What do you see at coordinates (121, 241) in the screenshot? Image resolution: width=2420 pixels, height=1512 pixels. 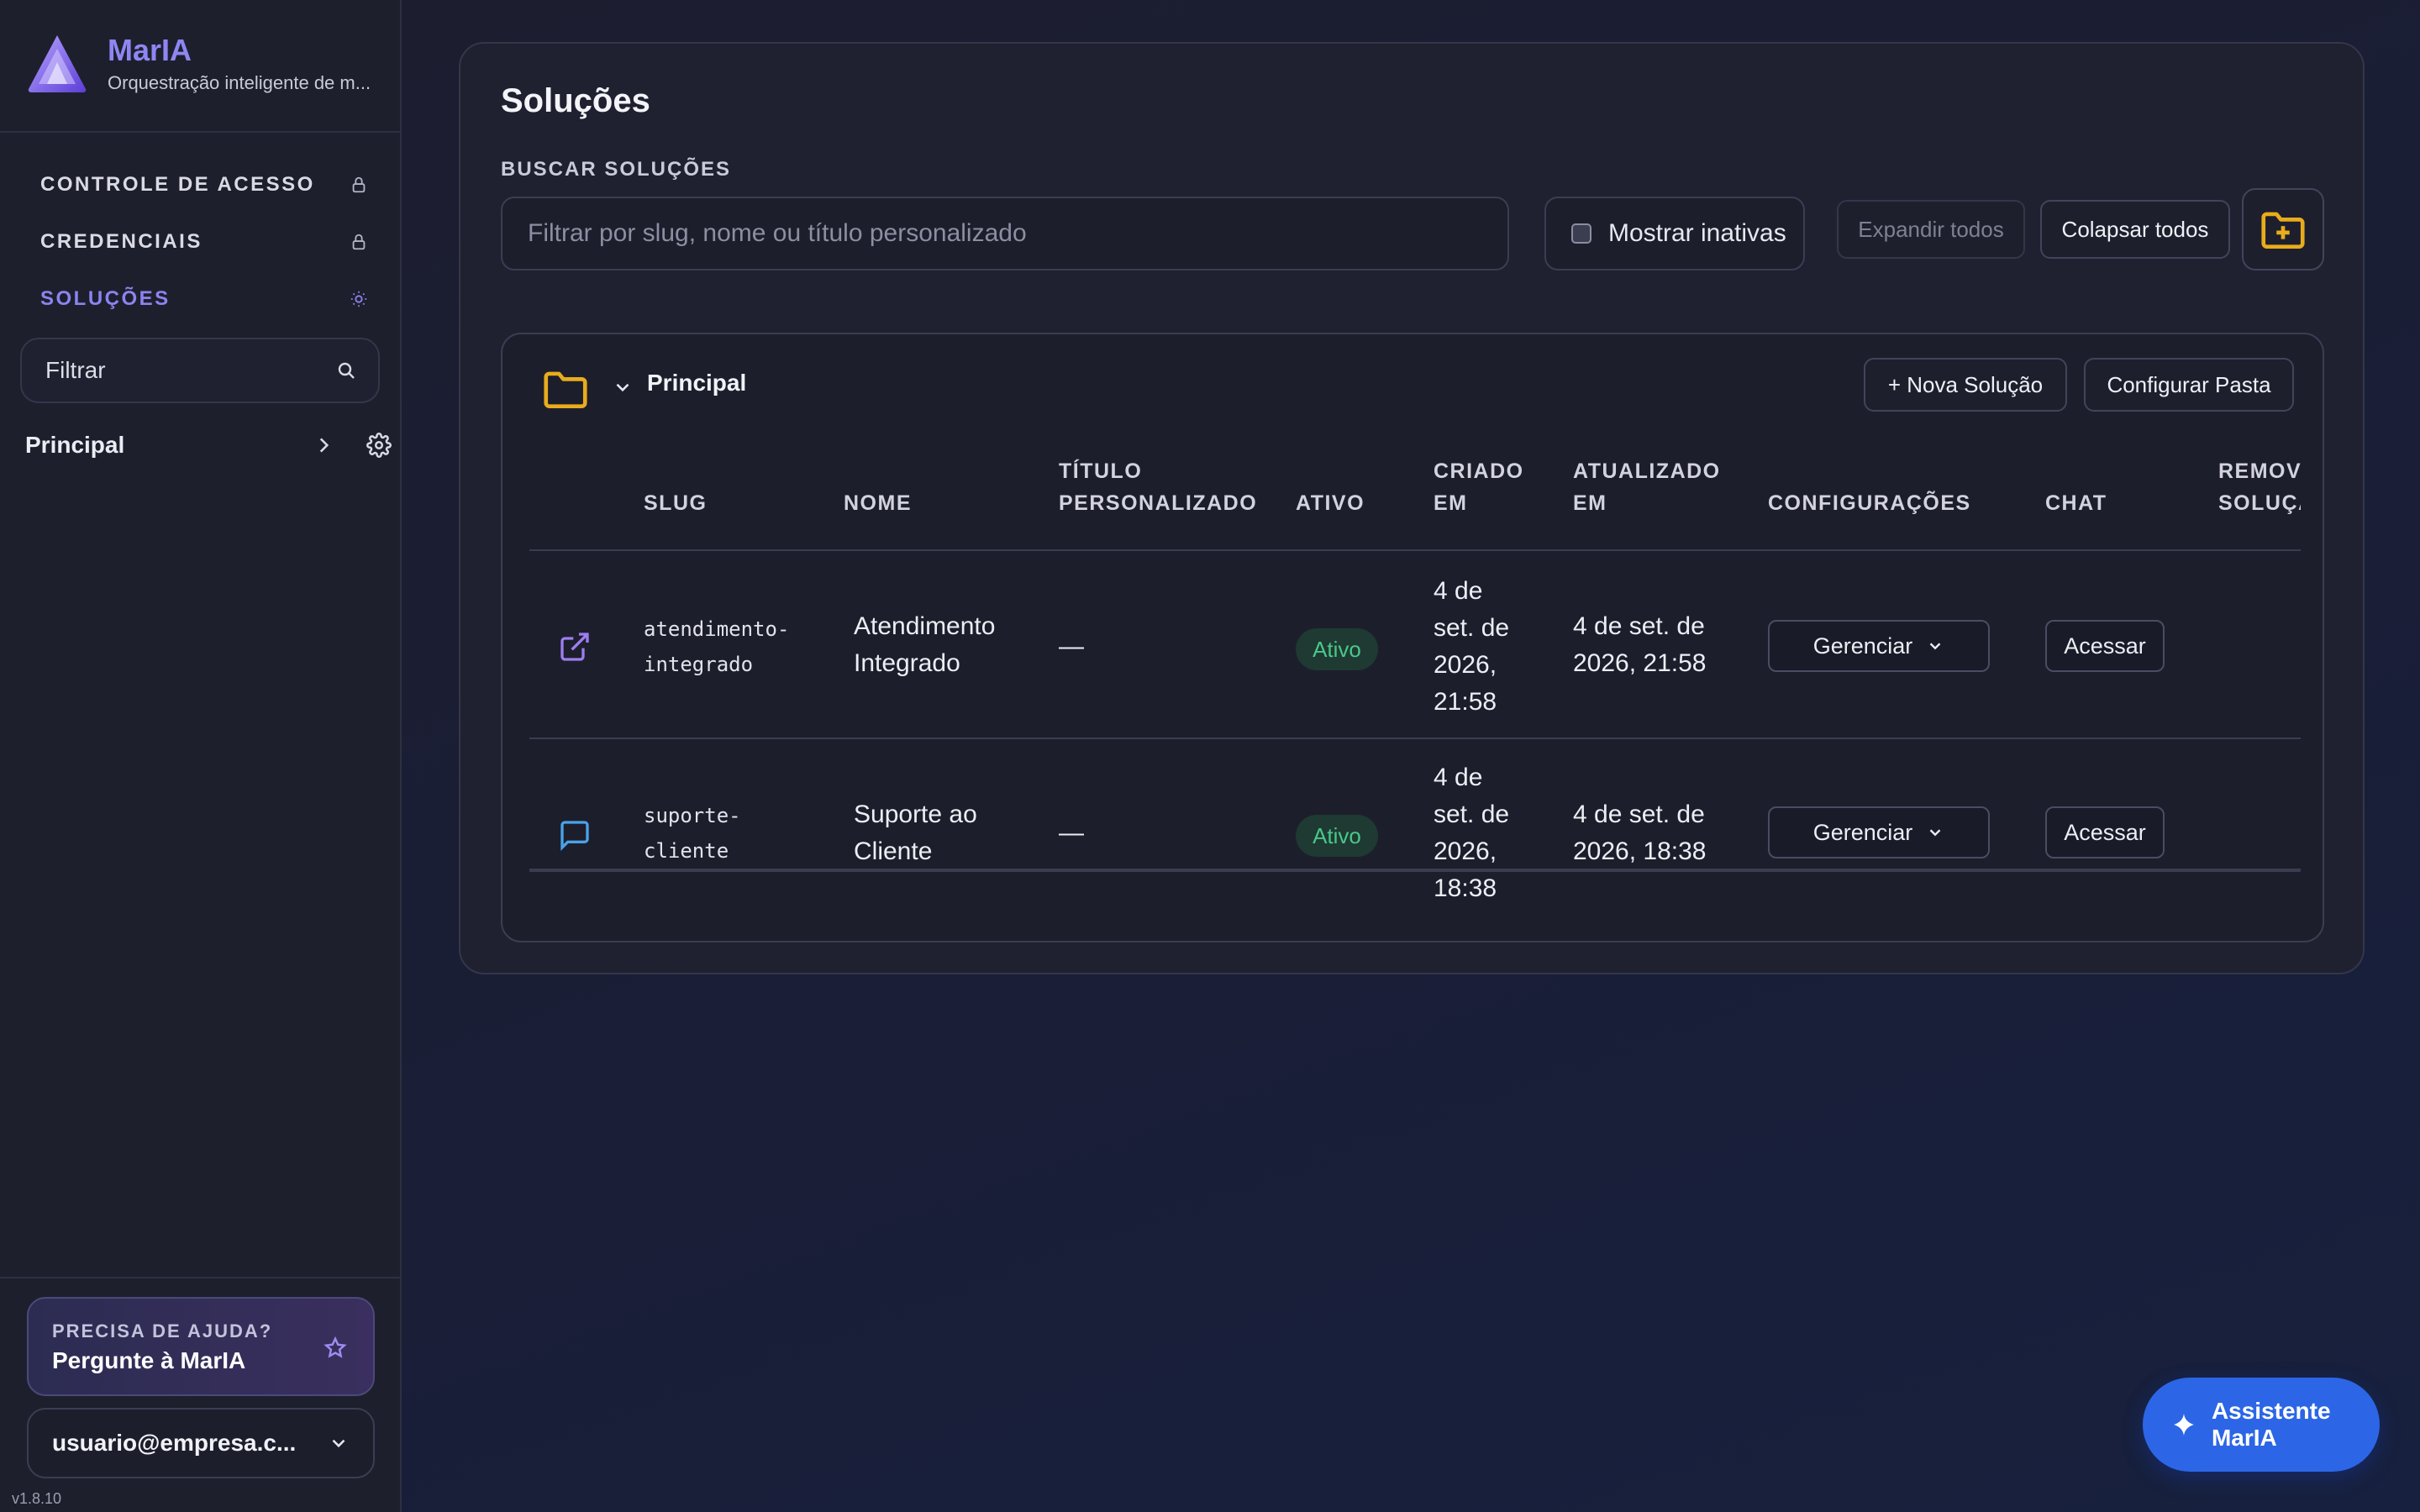 I see `sidebar-item-label: CREDENCIAIS` at bounding box center [121, 241].